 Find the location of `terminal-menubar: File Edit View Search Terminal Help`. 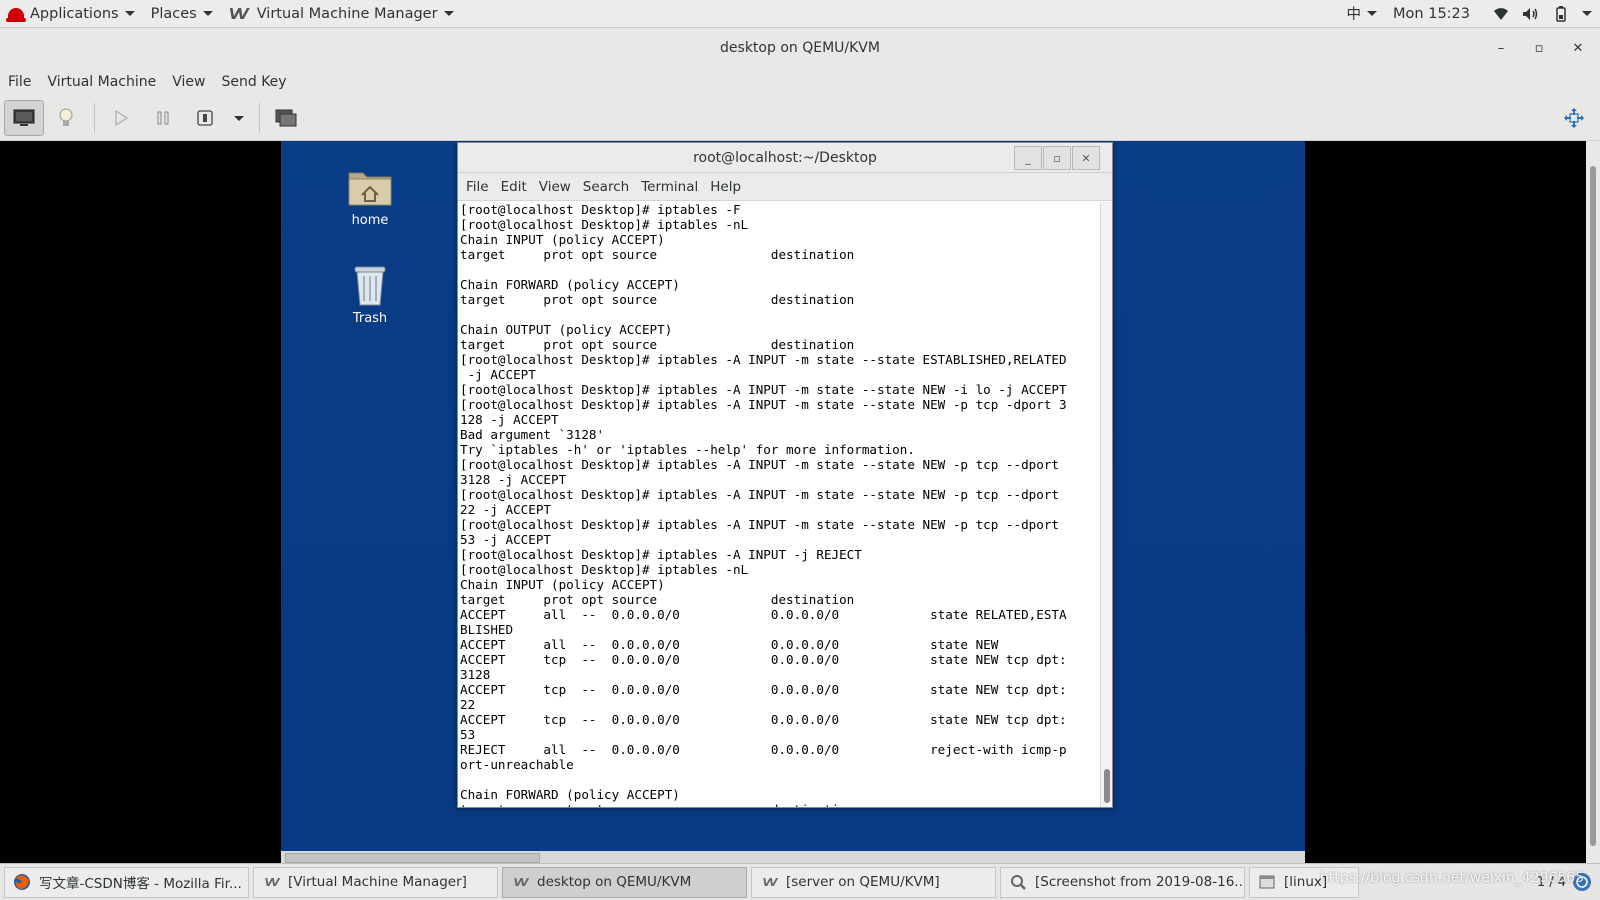

terminal-menubar: File Edit View Search Terminal Help is located at coordinates (785, 187).